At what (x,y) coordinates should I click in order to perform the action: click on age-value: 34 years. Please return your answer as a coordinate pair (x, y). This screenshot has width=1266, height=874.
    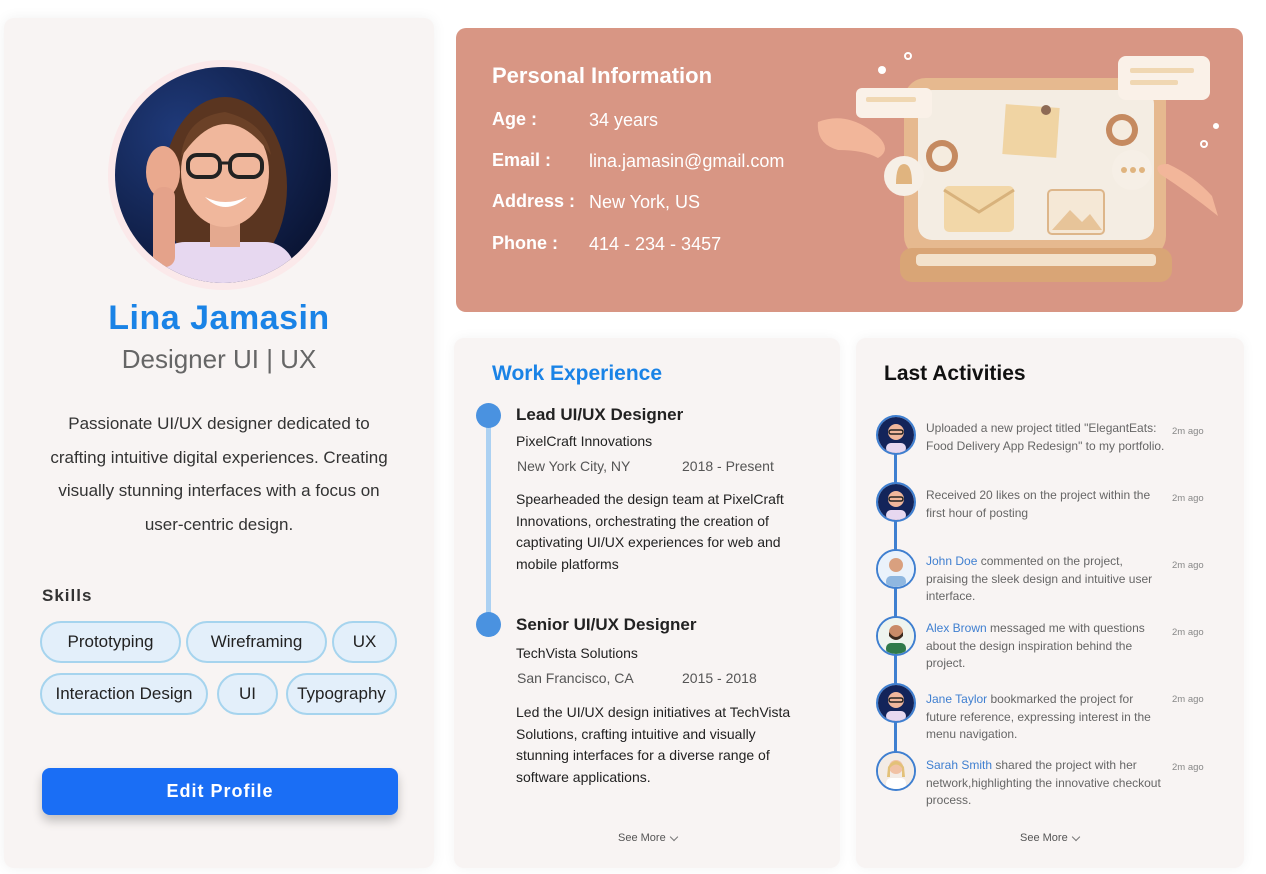
    Looking at the image, I should click on (624, 120).